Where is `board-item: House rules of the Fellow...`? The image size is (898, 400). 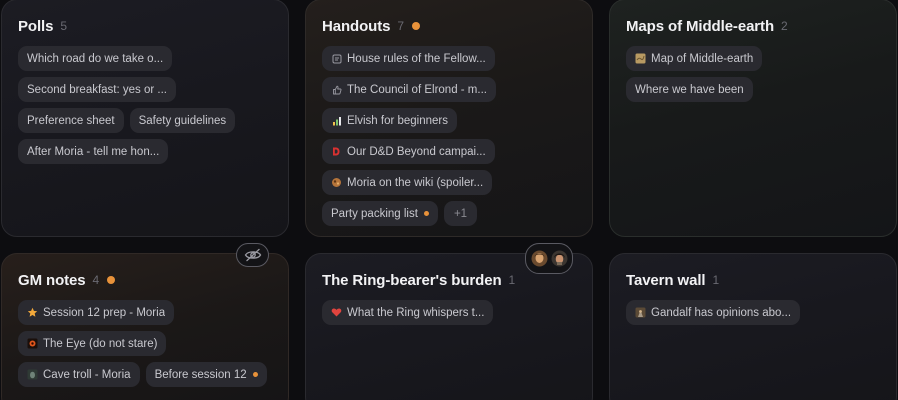
board-item: House rules of the Fellow... is located at coordinates (408, 58).